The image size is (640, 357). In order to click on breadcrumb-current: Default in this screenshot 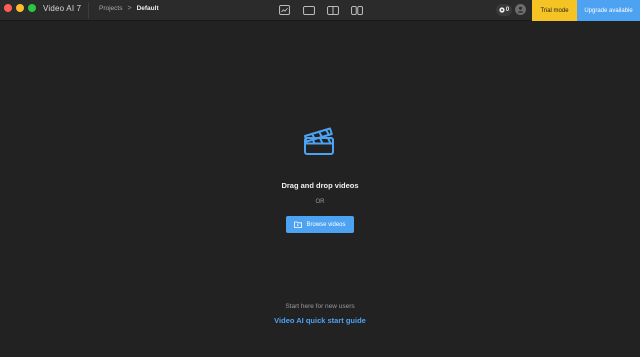, I will do `click(147, 8)`.